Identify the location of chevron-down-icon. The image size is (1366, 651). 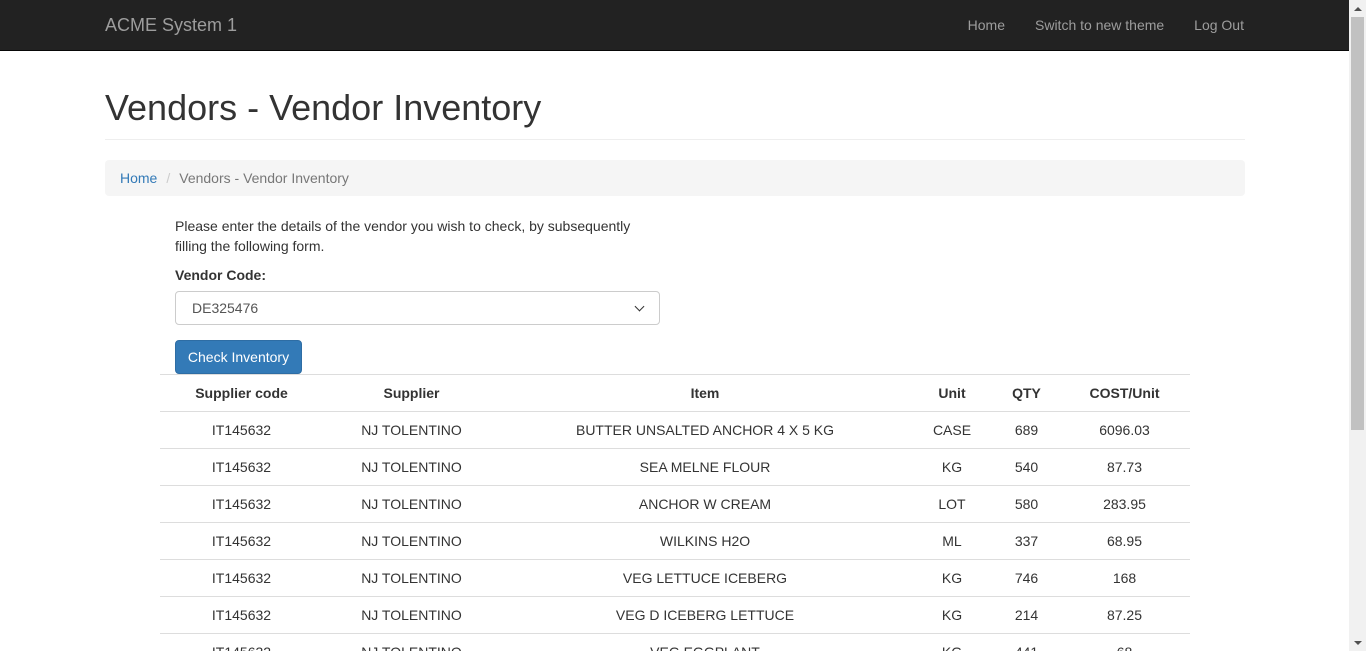
(639, 306).